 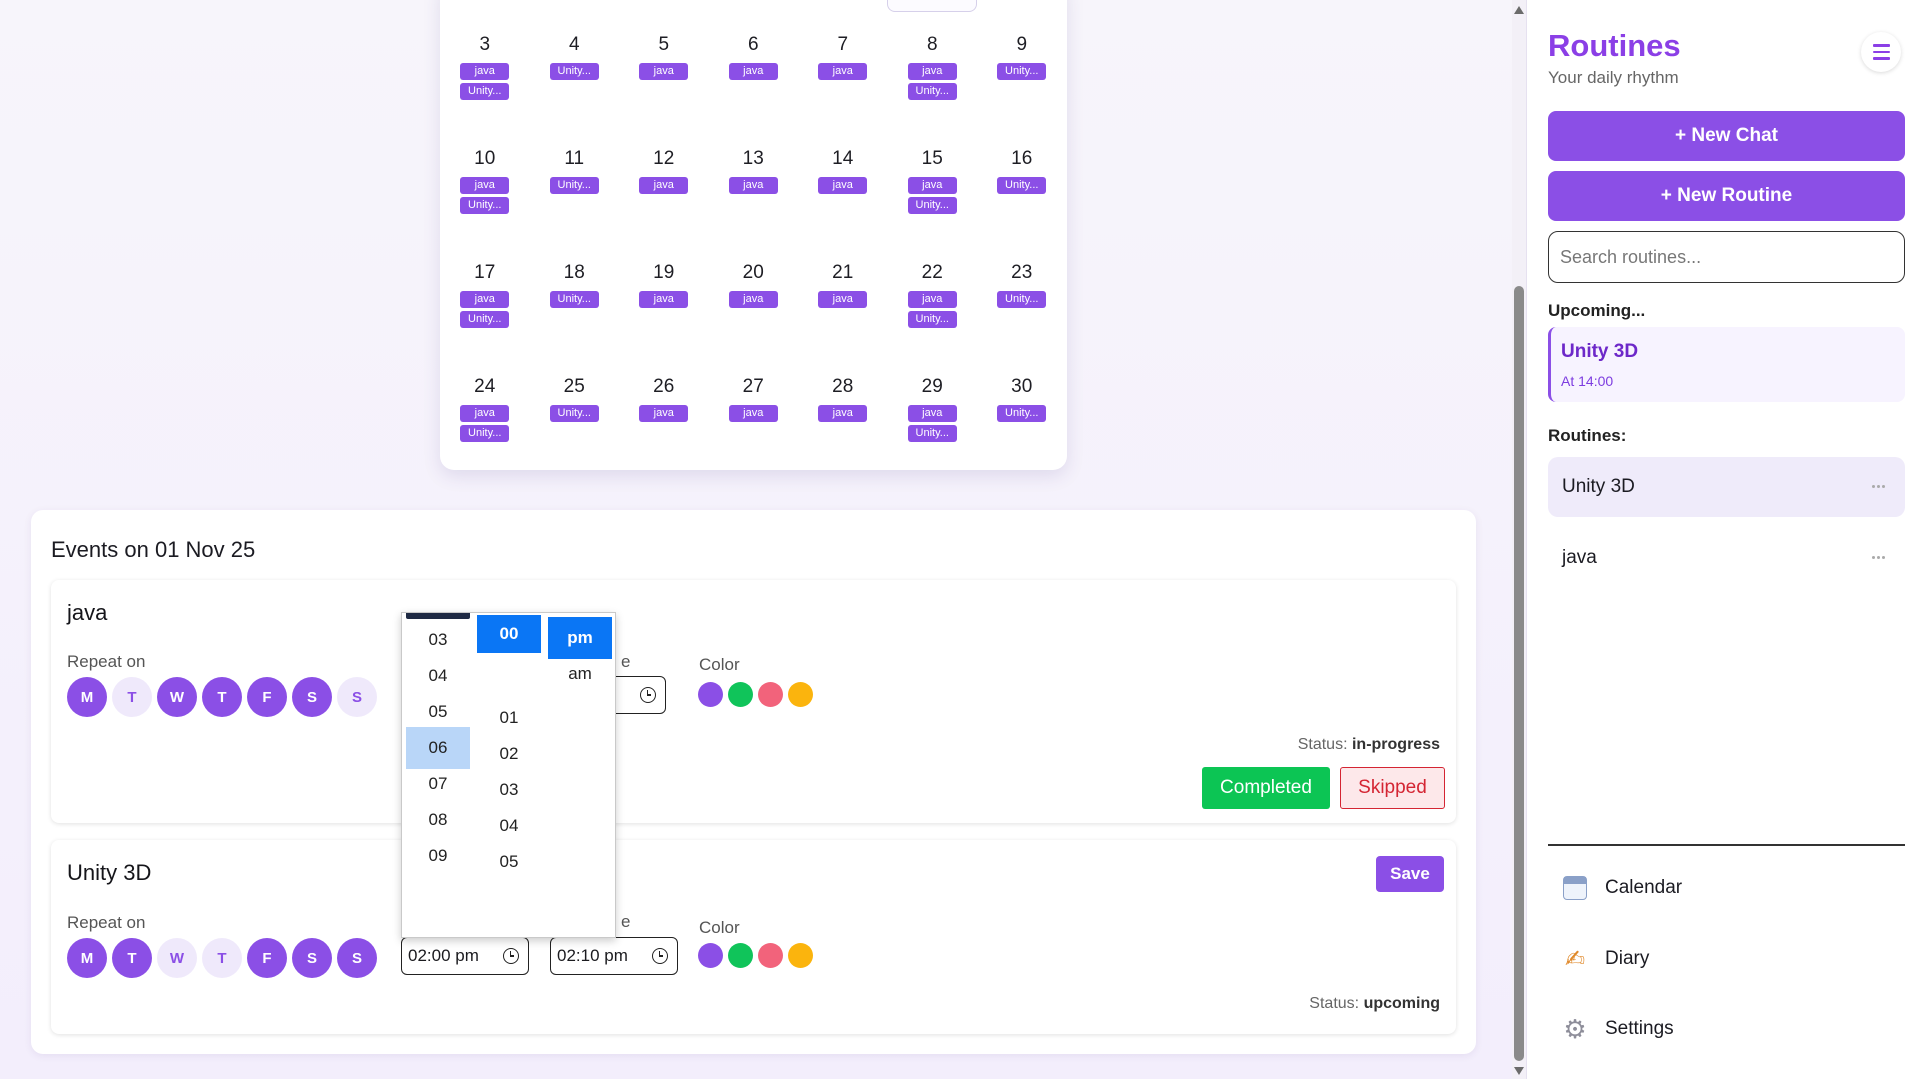 What do you see at coordinates (664, 91) in the screenshot?
I see `calendar-day-cell: 5 java` at bounding box center [664, 91].